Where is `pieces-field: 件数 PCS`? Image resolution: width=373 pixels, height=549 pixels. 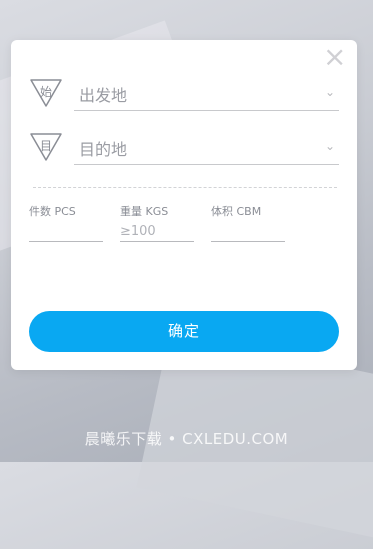
pieces-field: 件数 PCS is located at coordinates (66, 223).